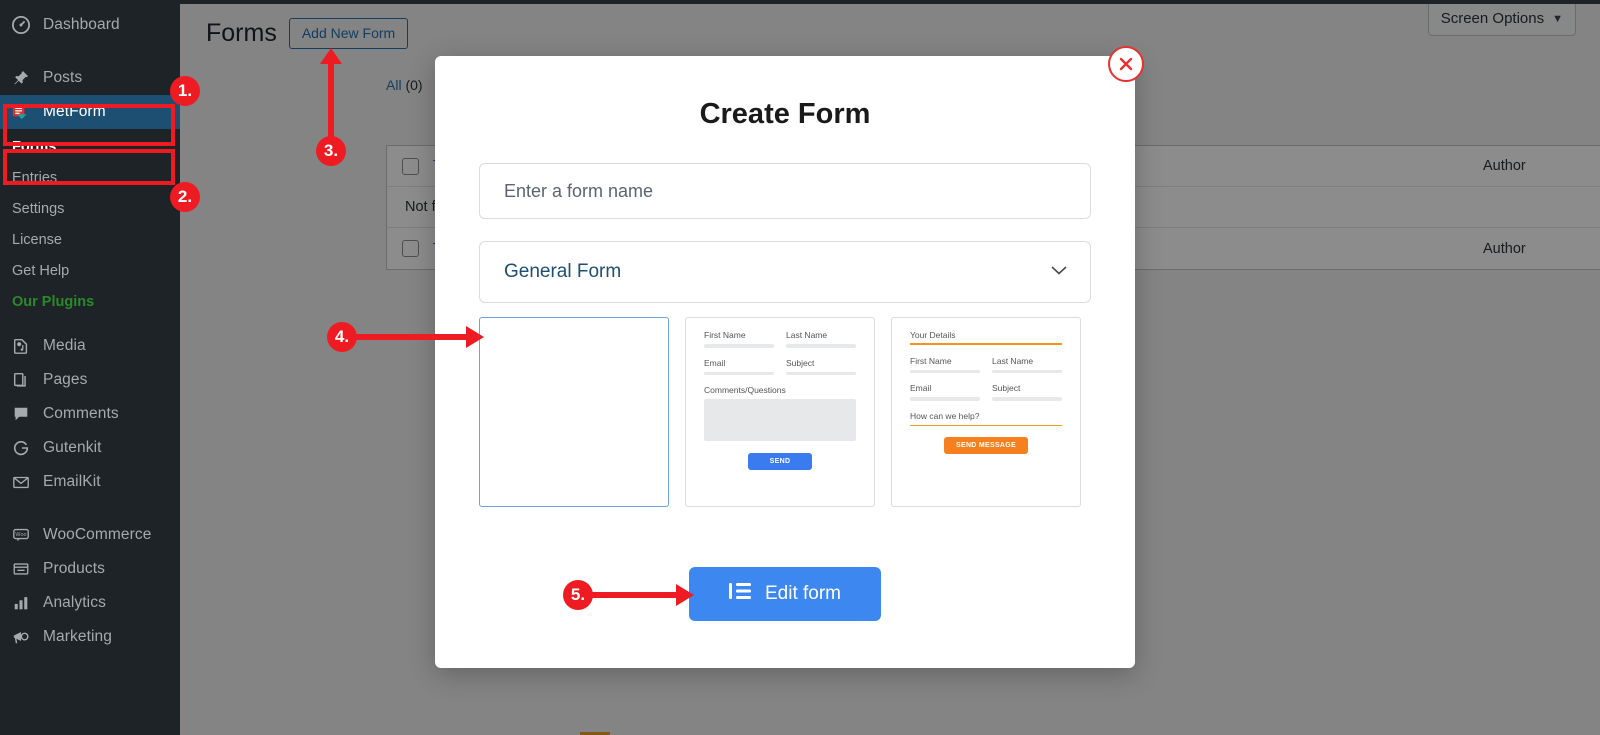 Image resolution: width=1600 pixels, height=735 pixels. Describe the element at coordinates (90, 380) in the screenshot. I see `sidebar-item-pages: Pages` at that location.